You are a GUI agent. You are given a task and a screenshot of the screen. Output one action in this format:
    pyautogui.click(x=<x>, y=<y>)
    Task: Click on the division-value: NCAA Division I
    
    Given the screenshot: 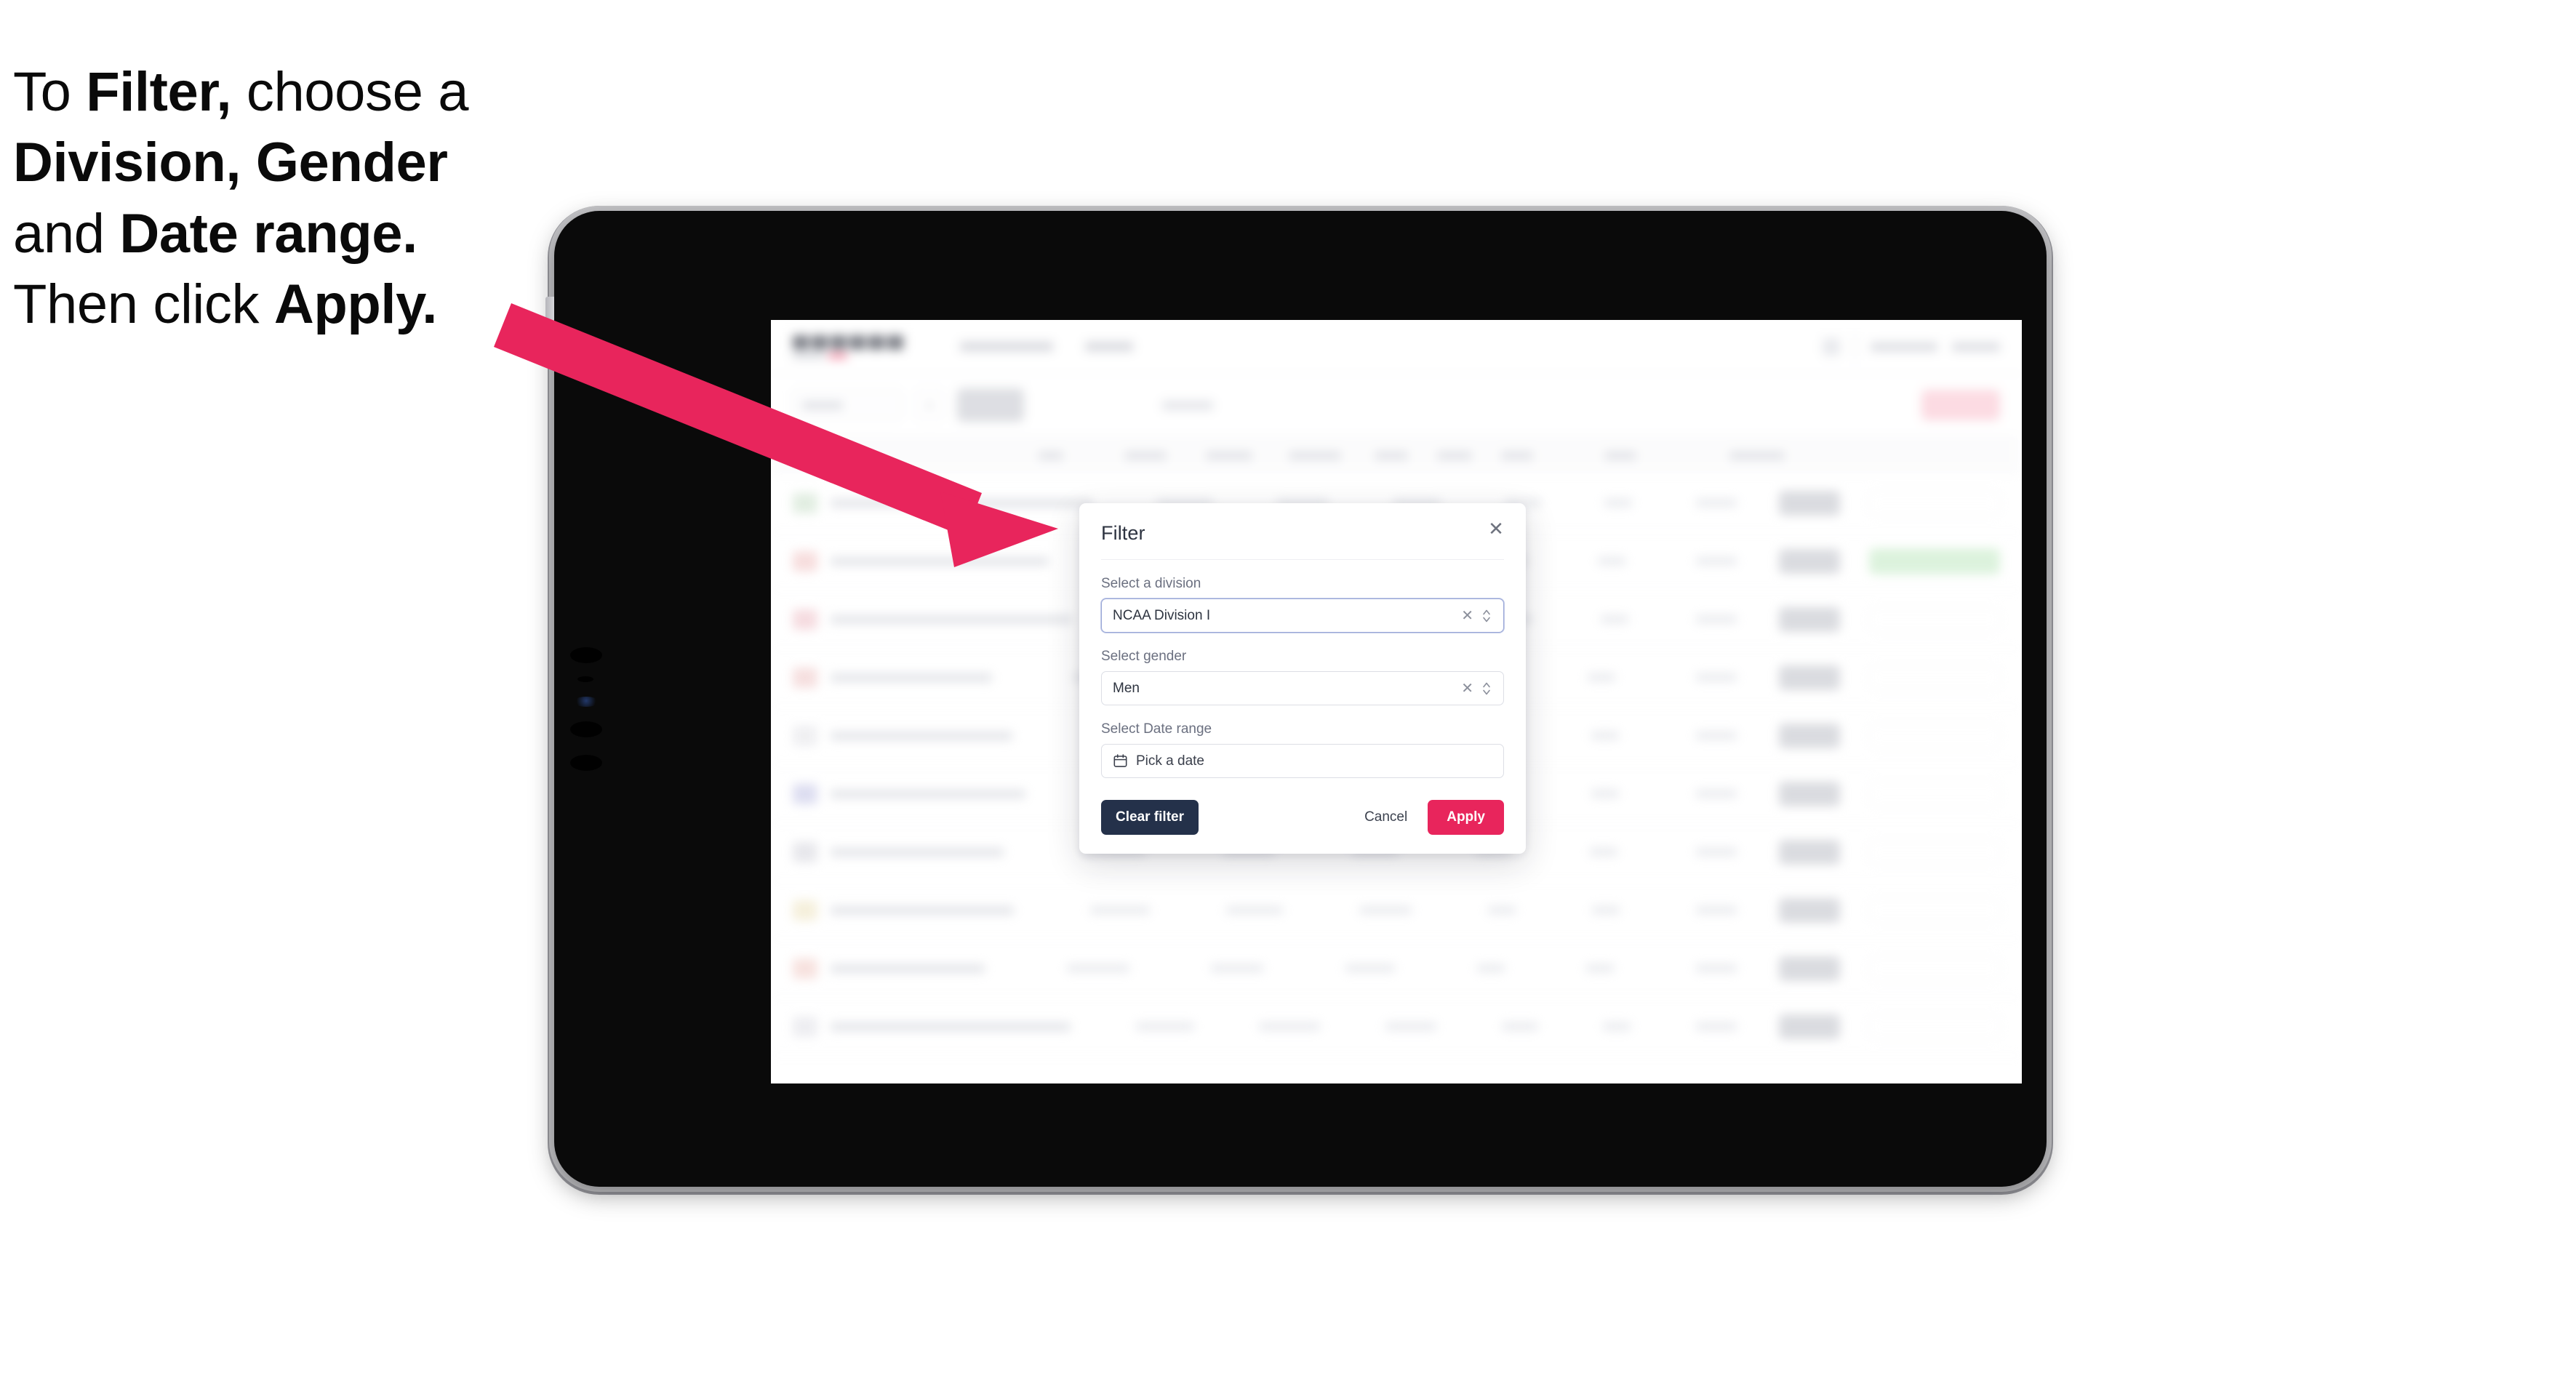 What is the action you would take?
    pyautogui.click(x=1162, y=615)
    